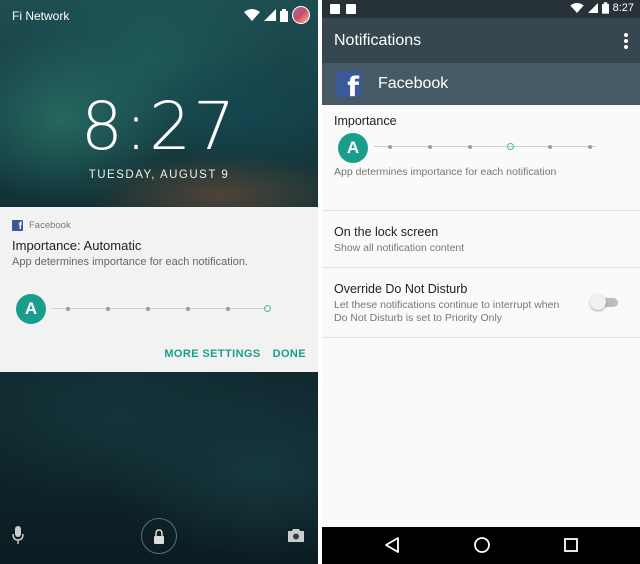  What do you see at coordinates (481, 84) in the screenshot?
I see `app-header: f Facebook` at bounding box center [481, 84].